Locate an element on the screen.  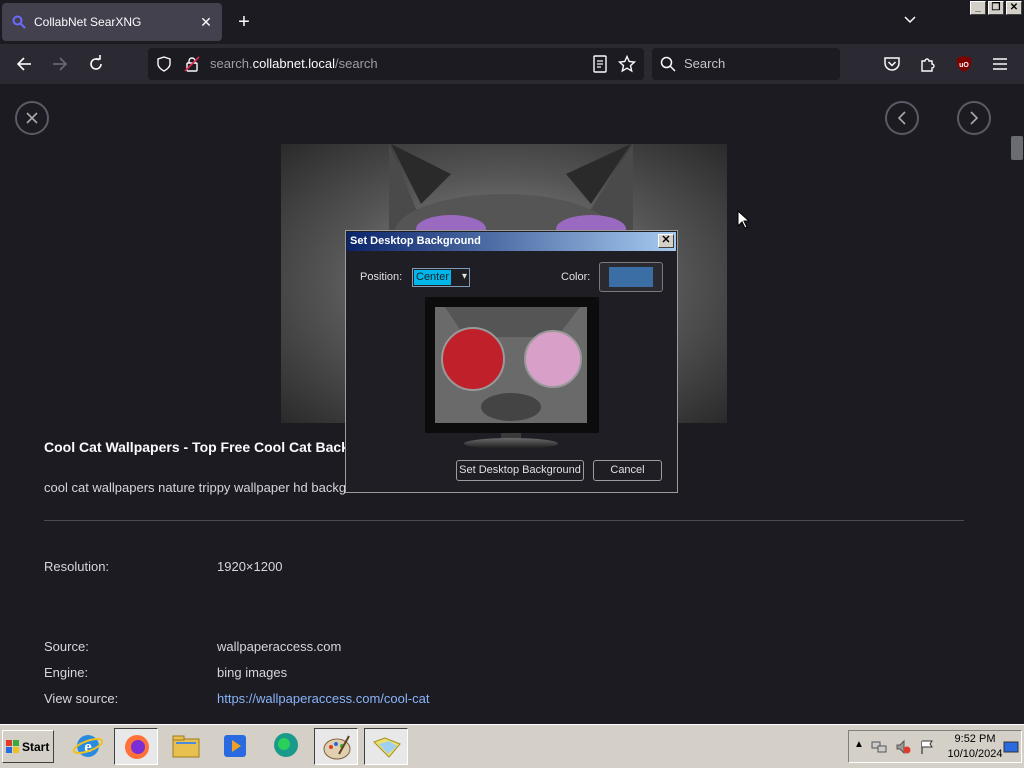
window-close-button: ✕ is located at coordinates (1014, 8).